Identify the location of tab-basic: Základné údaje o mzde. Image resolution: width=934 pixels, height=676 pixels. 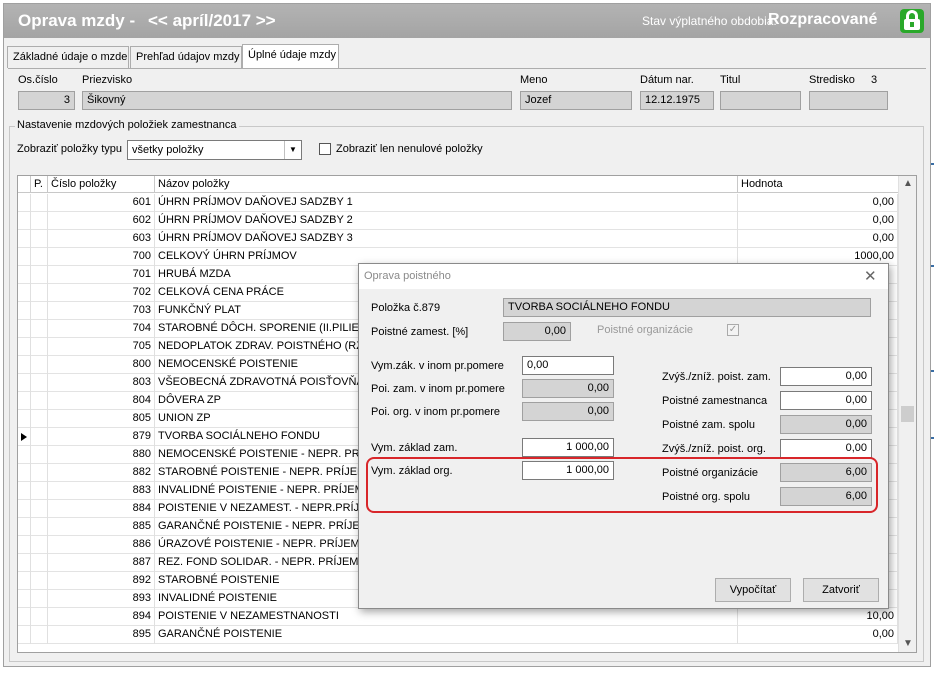
(68, 57).